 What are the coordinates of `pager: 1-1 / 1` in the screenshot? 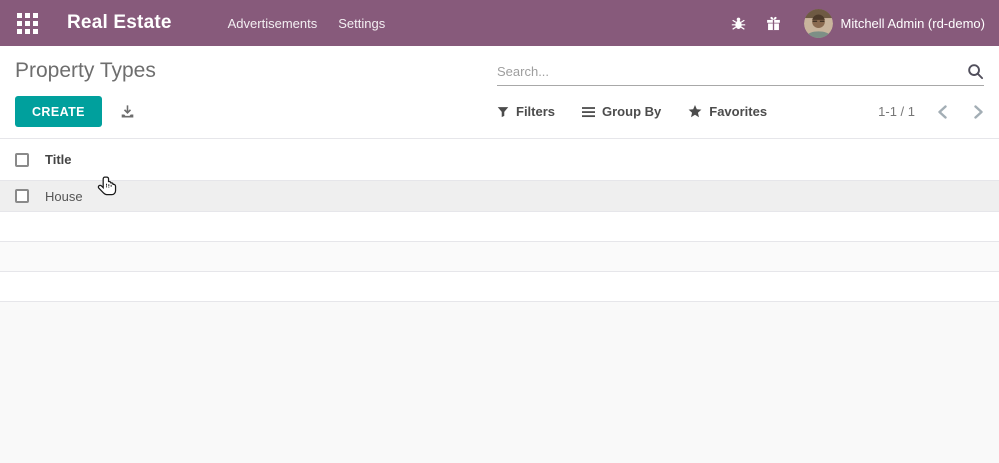 It's located at (931, 111).